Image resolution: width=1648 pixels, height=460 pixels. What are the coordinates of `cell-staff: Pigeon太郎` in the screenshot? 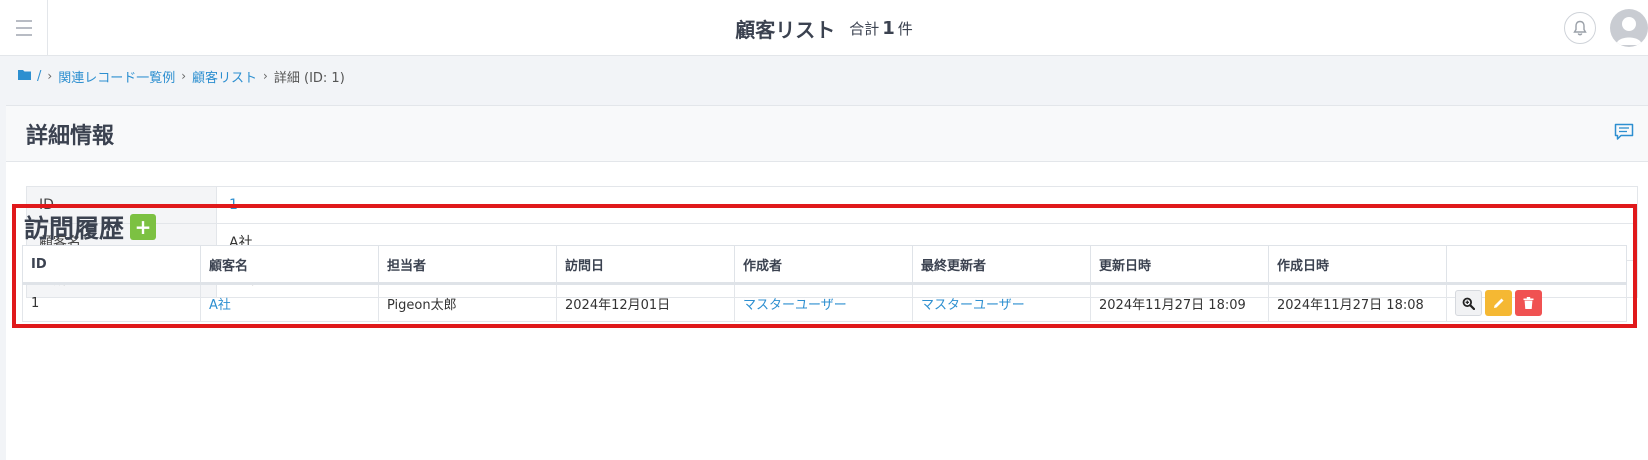 It's located at (467, 302).